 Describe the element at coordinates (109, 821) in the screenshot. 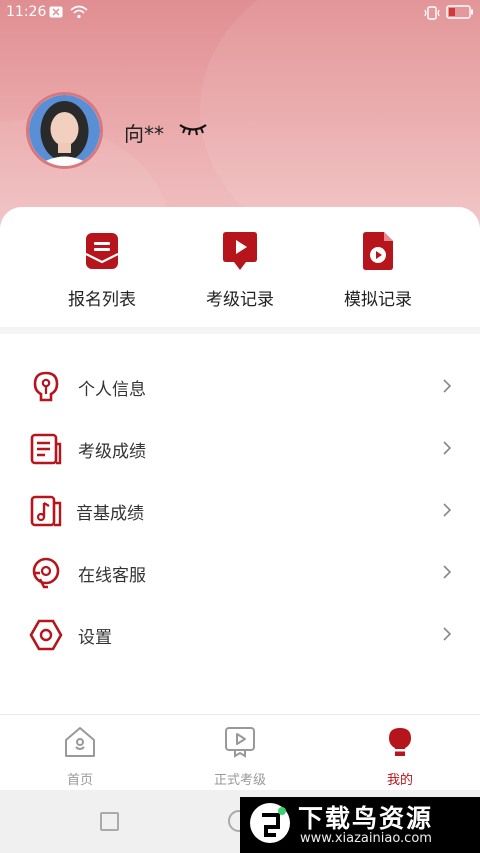

I see `recent-apps-button` at that location.